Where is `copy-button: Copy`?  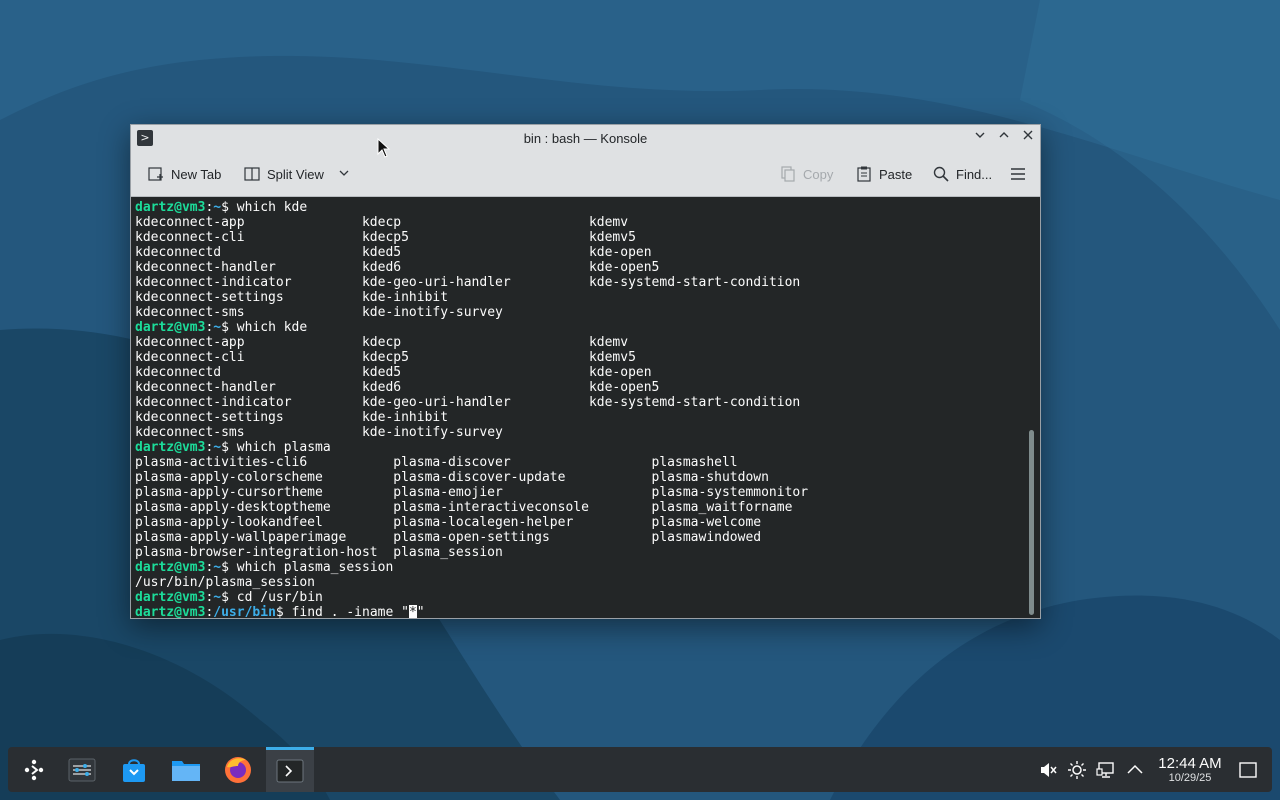
copy-button: Copy is located at coordinates (806, 174).